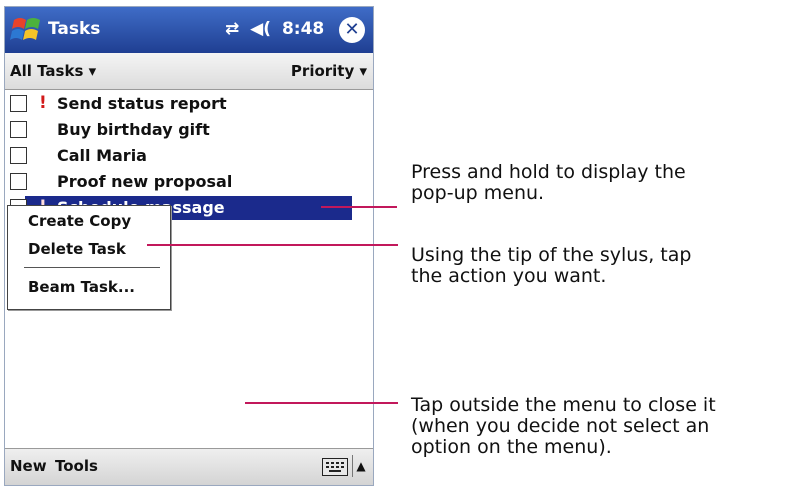  What do you see at coordinates (133, 129) in the screenshot?
I see `task-label: Buy birthday gift` at bounding box center [133, 129].